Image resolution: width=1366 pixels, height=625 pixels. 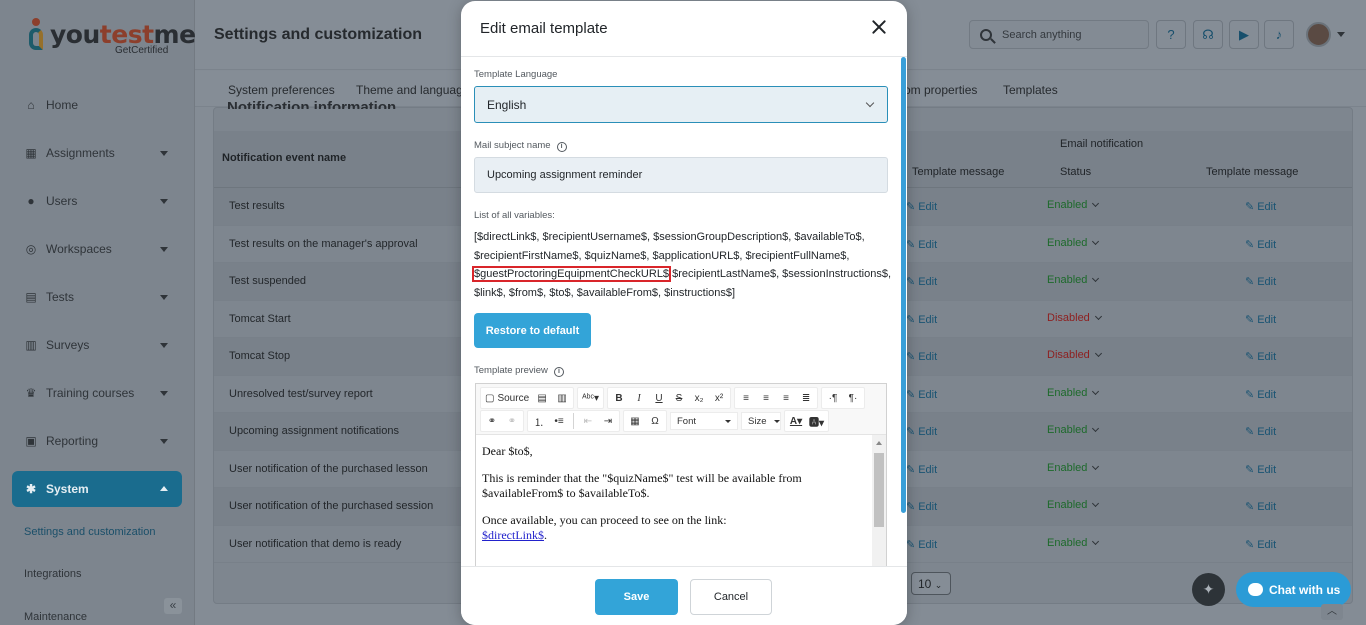 I want to click on tab-custom-properties: om properties, so click(x=940, y=90).